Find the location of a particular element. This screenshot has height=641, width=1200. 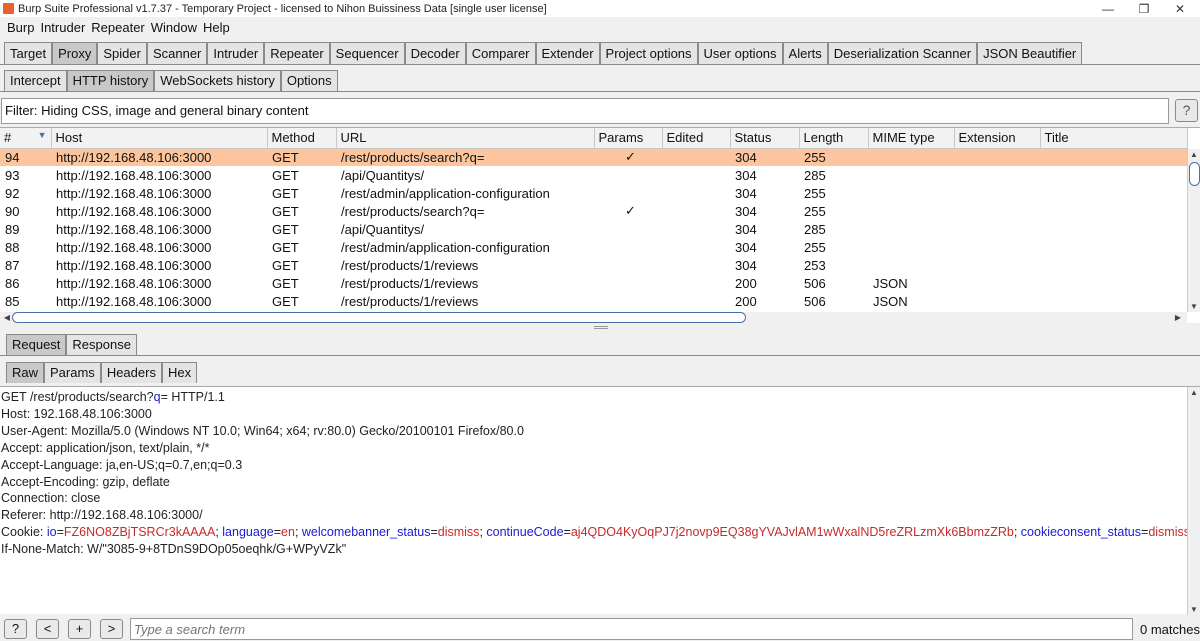

cell-title is located at coordinates (1113, 283).